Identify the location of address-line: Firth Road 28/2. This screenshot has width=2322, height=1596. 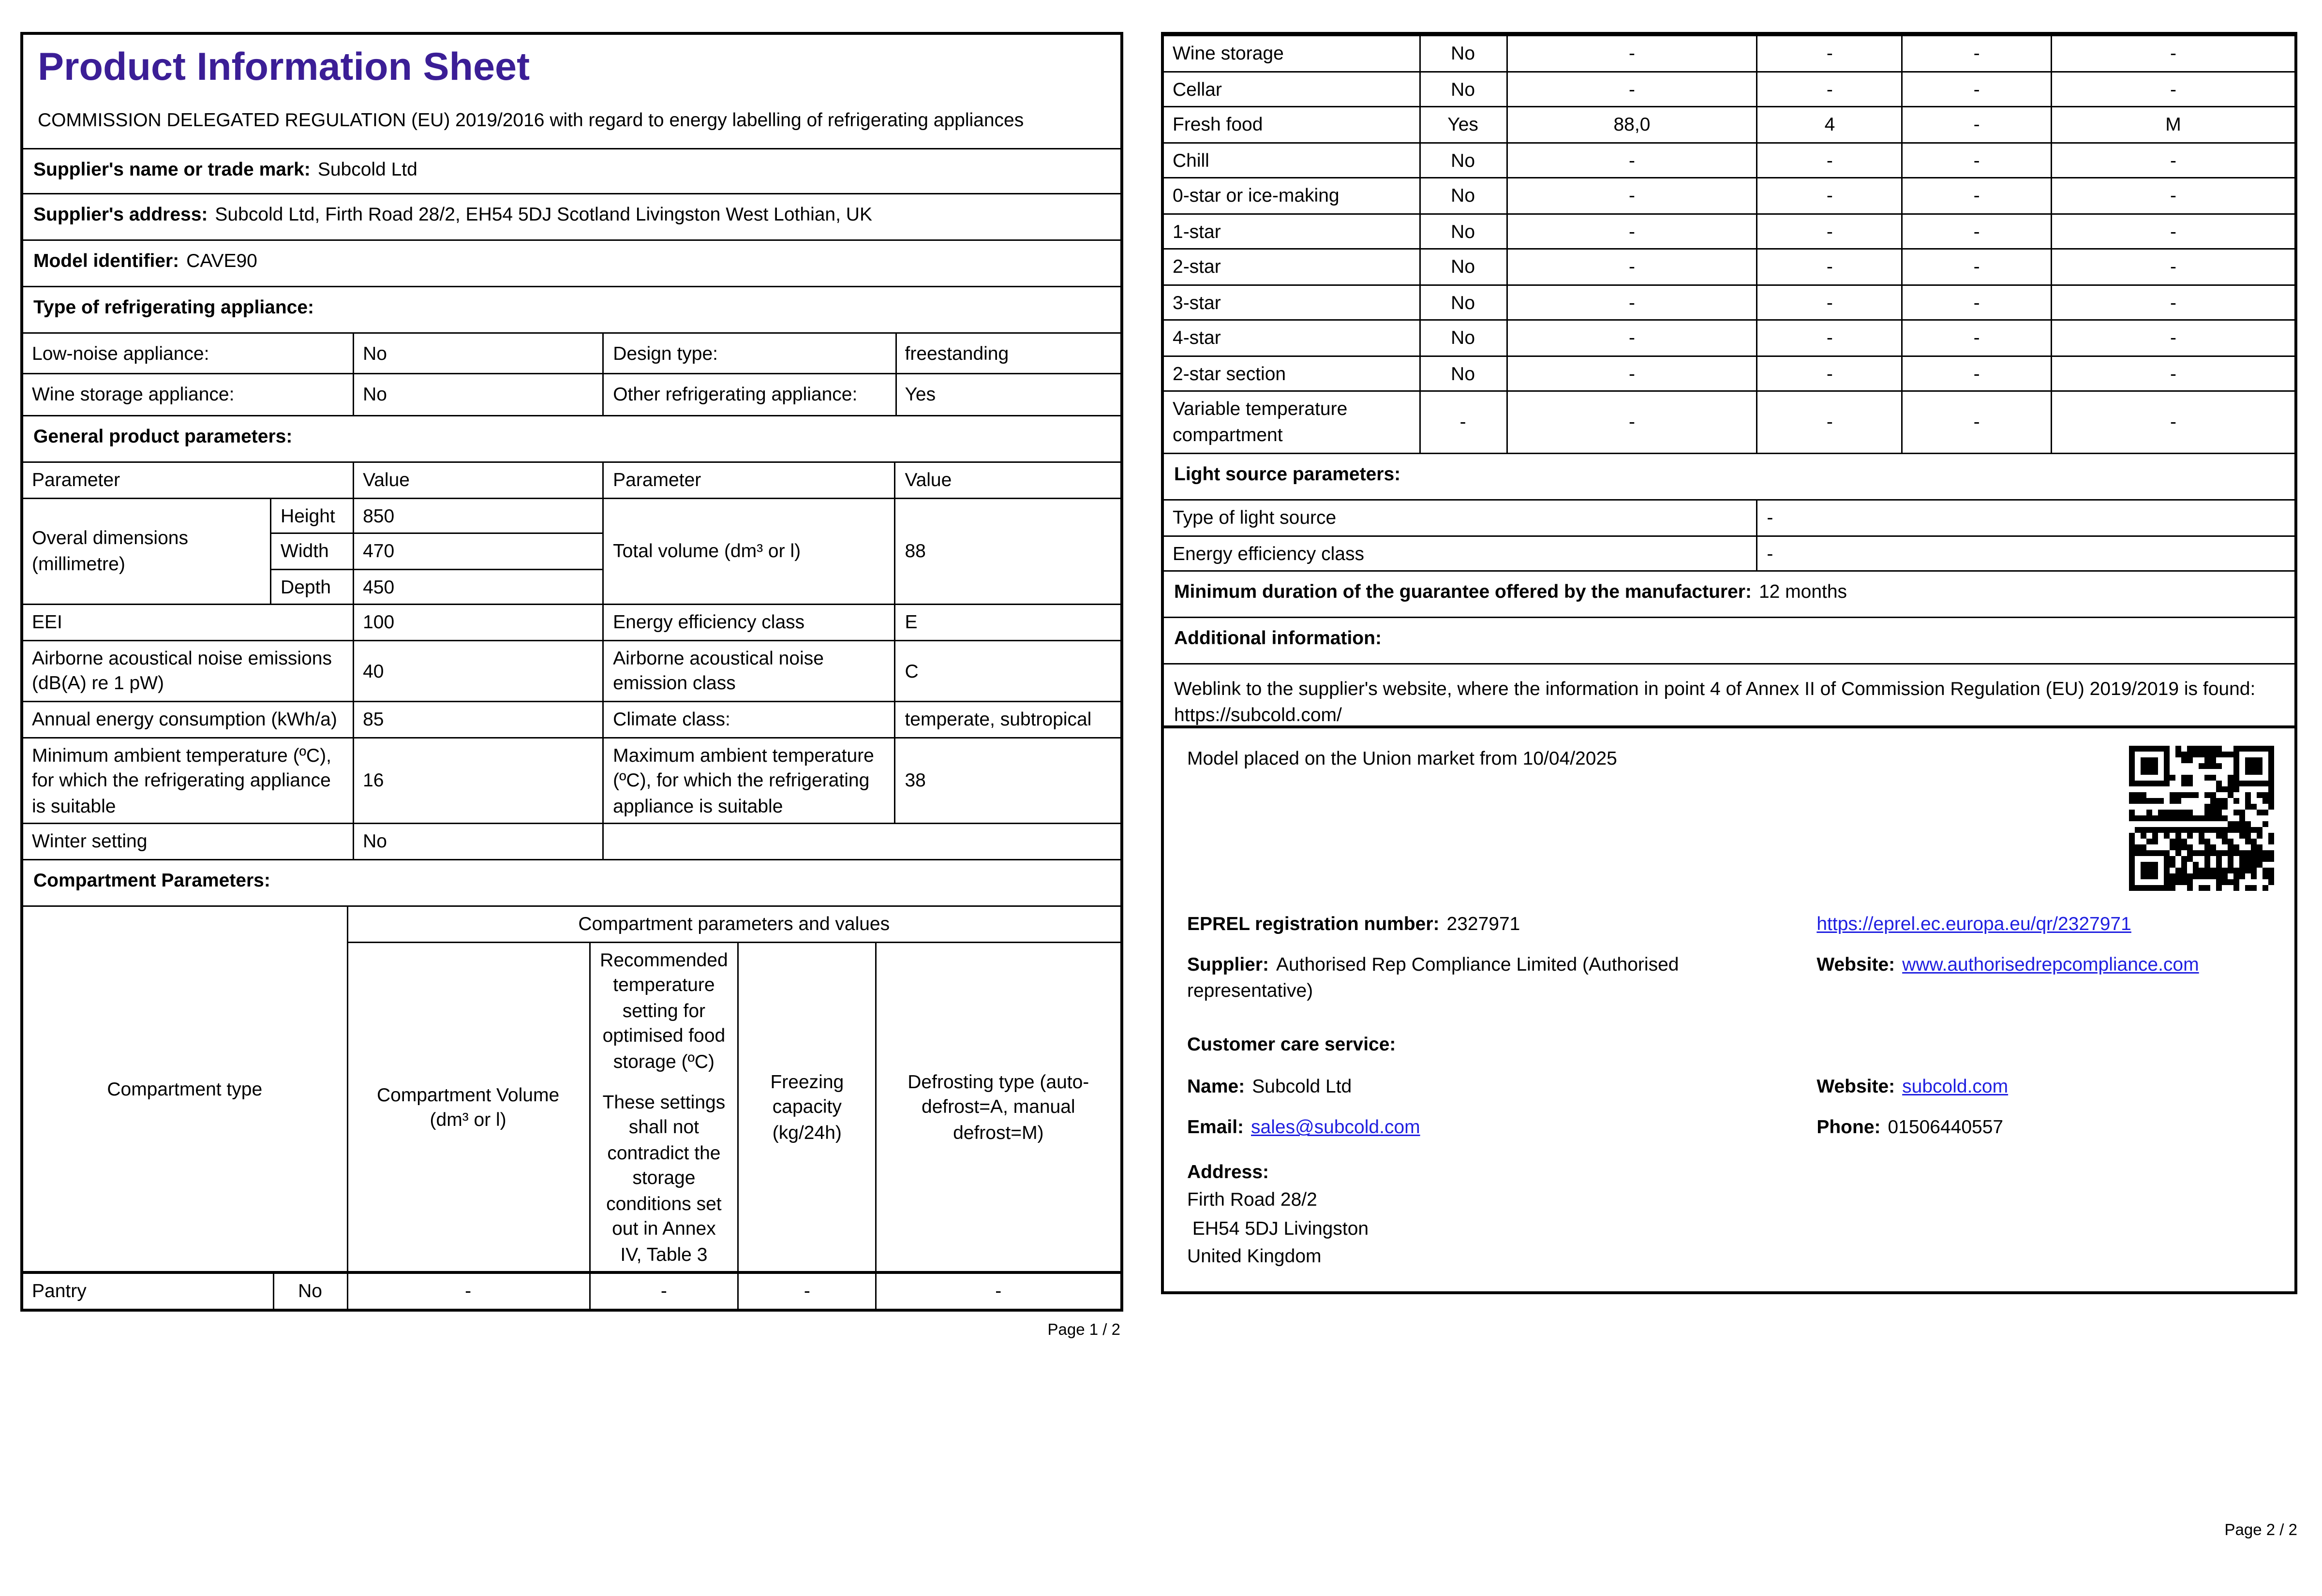
(1252, 1199).